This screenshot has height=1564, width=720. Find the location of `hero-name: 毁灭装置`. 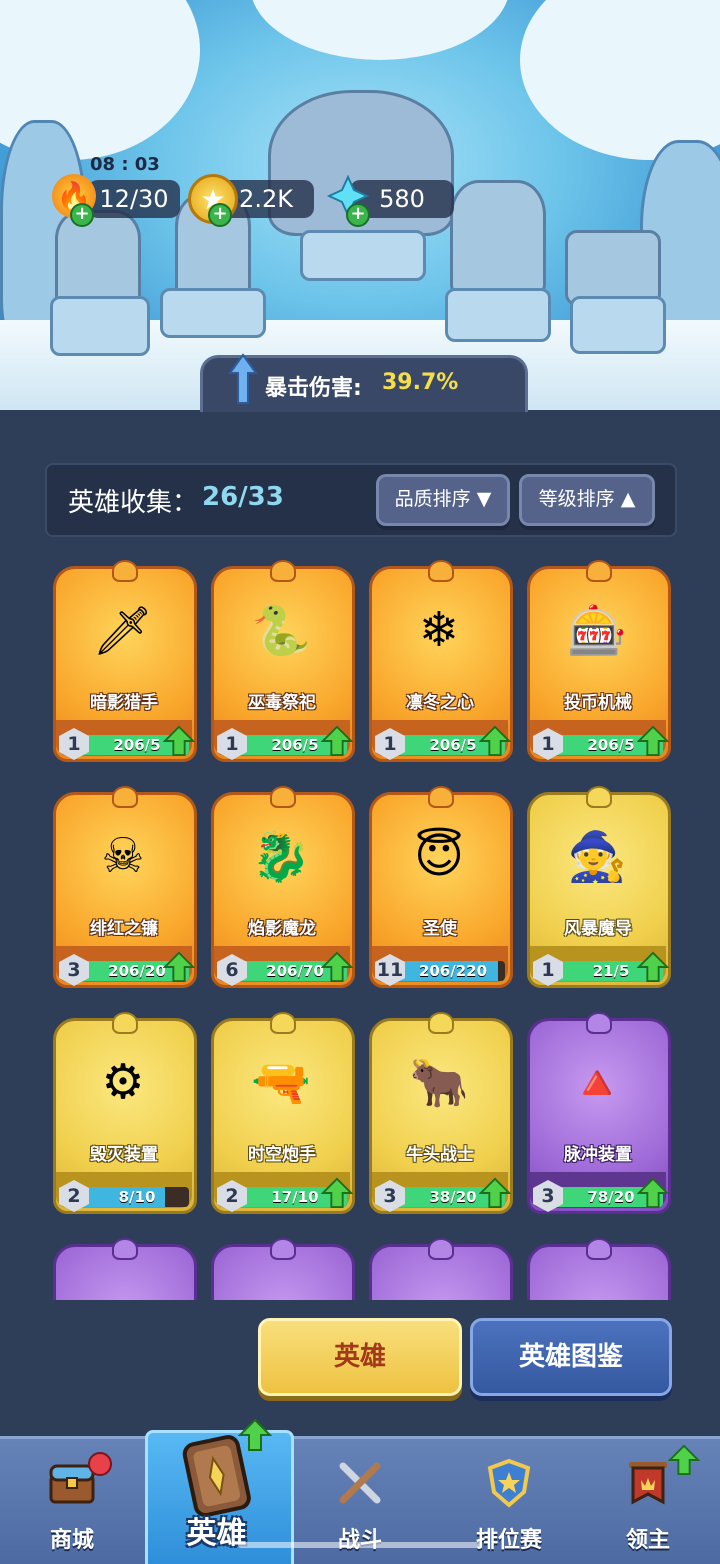

hero-name: 毁灭装置 is located at coordinates (124, 1155).